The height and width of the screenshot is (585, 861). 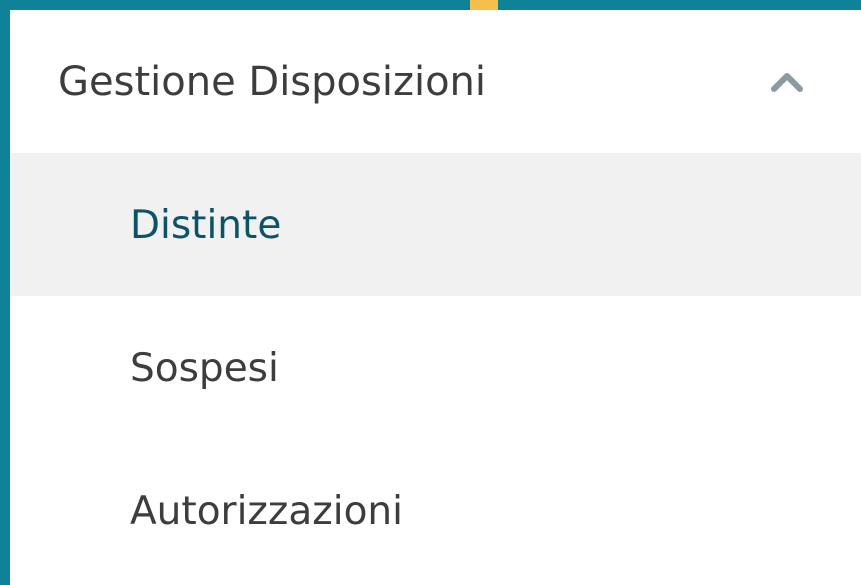 What do you see at coordinates (5, 292) in the screenshot?
I see `left-frame-bar` at bounding box center [5, 292].